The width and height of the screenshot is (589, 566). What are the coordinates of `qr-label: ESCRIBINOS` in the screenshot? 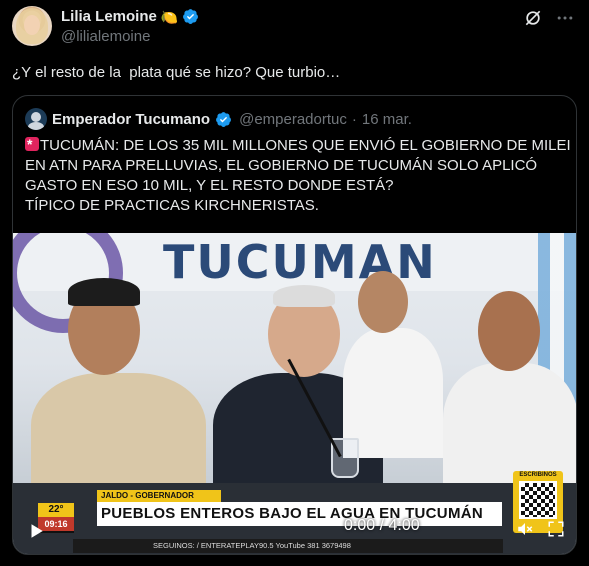 It's located at (538, 475).